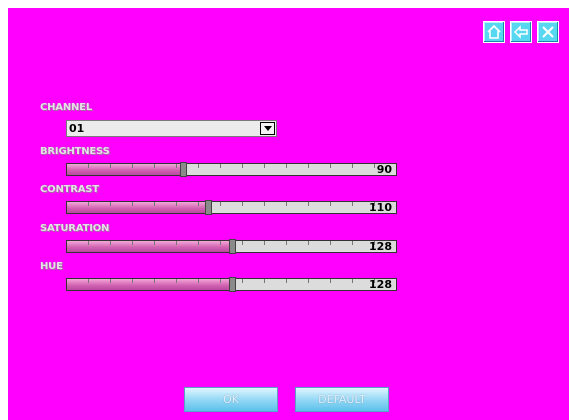 This screenshot has width=569, height=420. Describe the element at coordinates (380, 207) in the screenshot. I see `contrast-value: 110` at that location.